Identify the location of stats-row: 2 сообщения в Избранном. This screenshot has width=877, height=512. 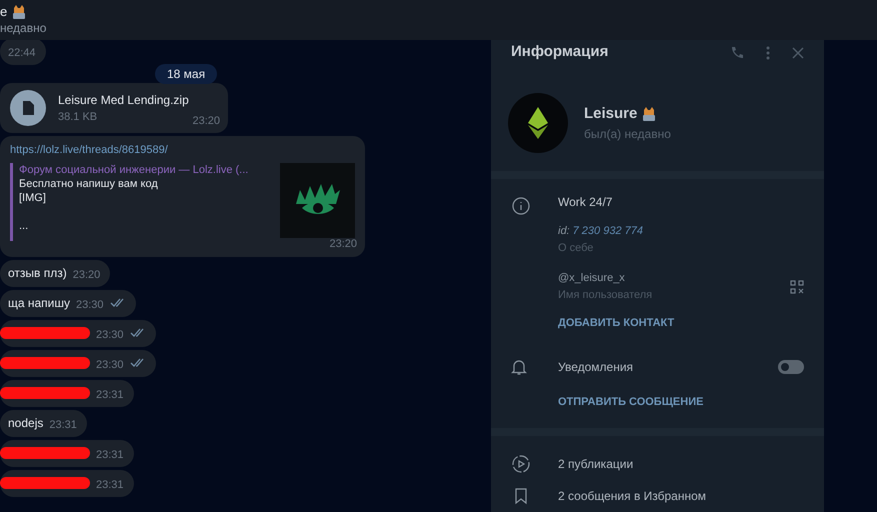
(657, 496).